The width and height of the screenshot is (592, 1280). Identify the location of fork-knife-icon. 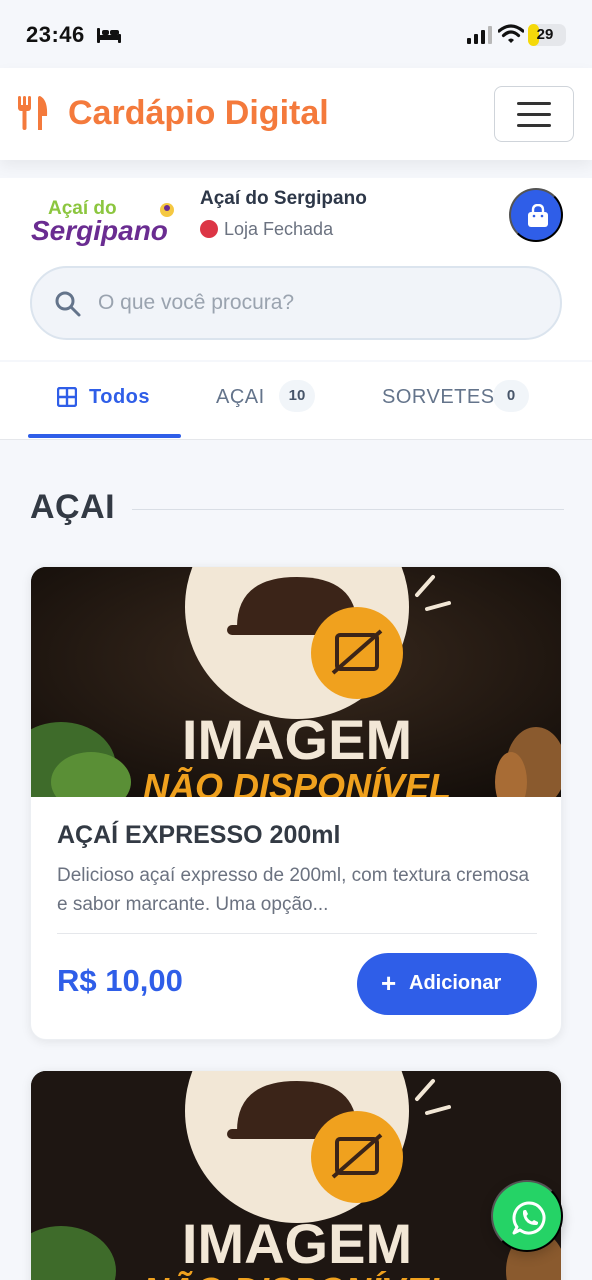
(33, 113).